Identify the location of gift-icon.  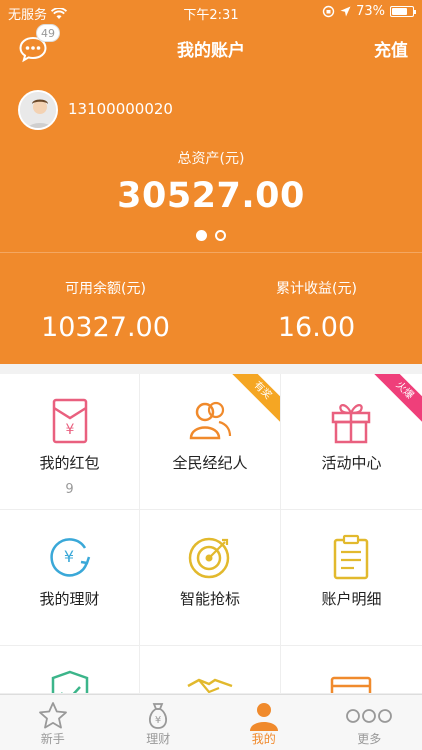
(351, 424).